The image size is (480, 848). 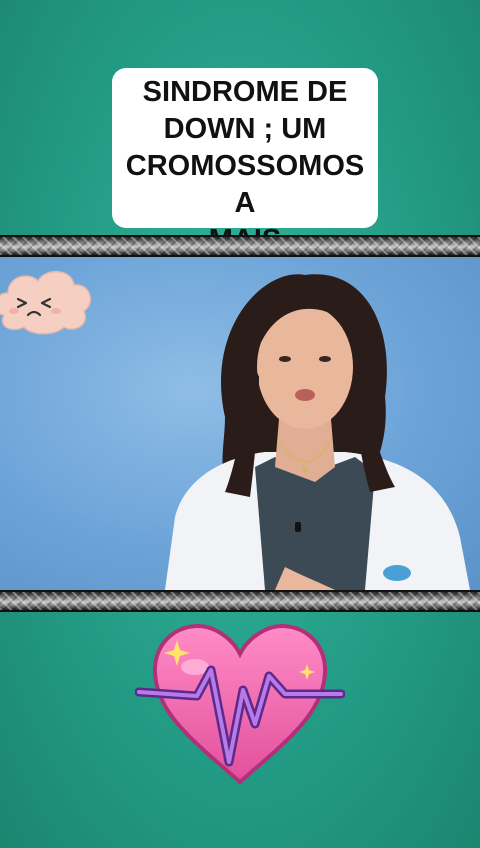 I want to click on sad-cloud-icon, so click(x=46, y=303).